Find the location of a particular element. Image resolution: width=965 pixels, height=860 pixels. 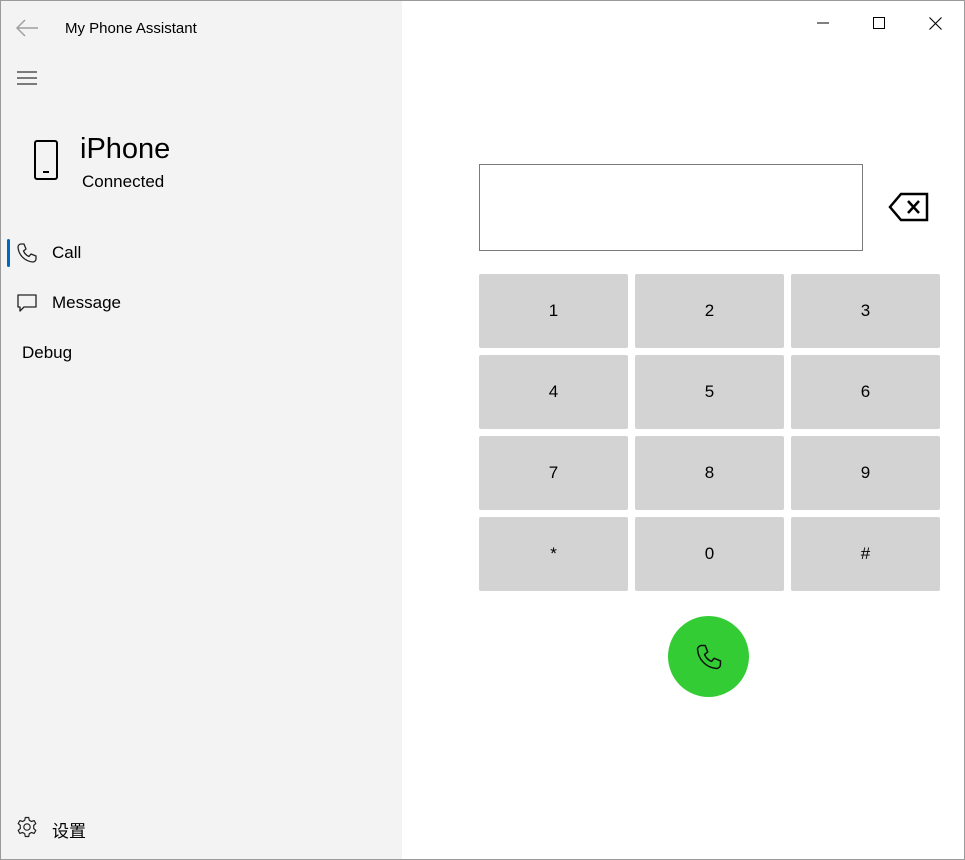

dial-key-1: 1 is located at coordinates (553, 311).